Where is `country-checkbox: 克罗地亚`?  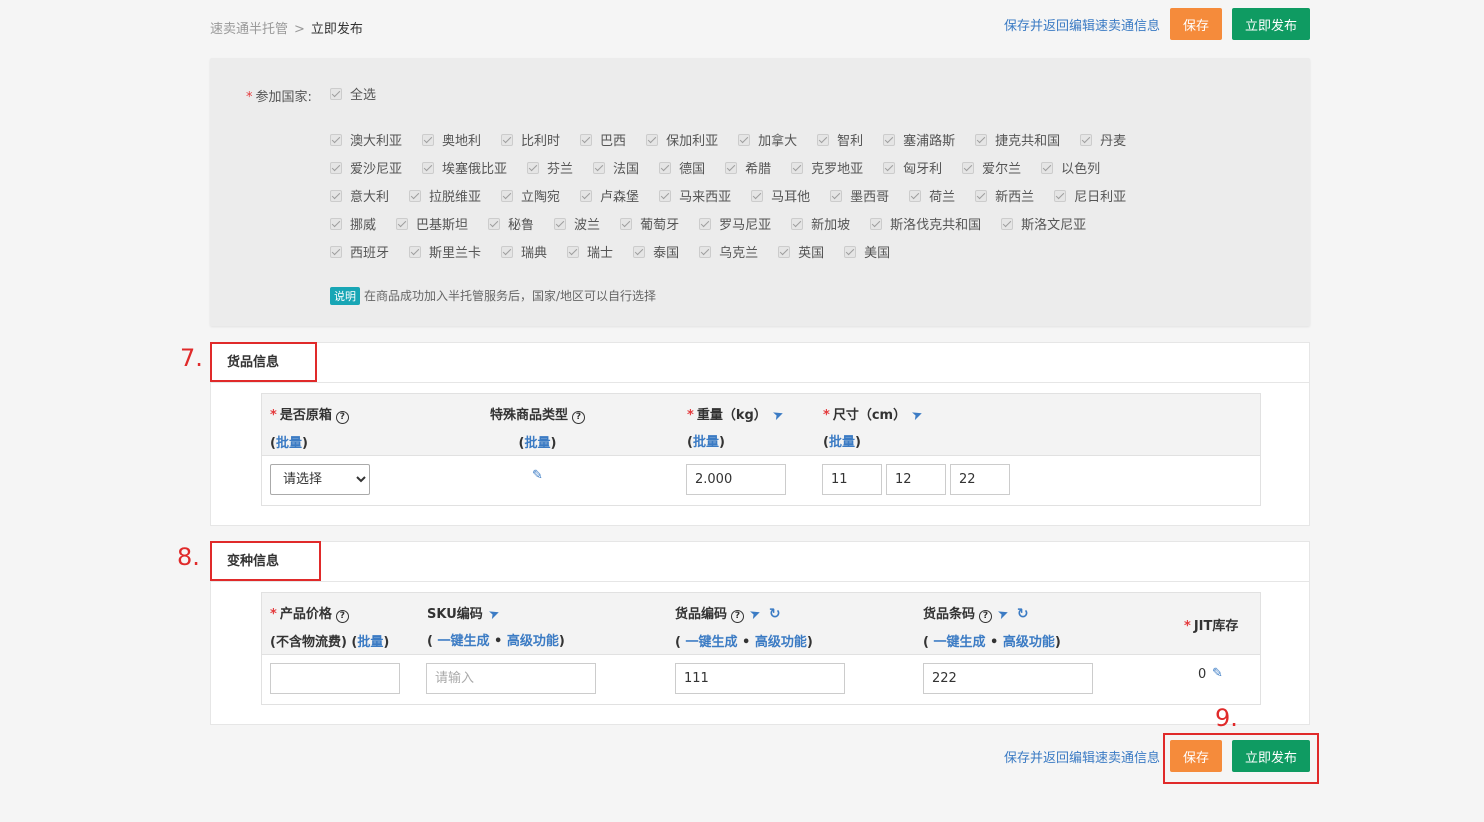
country-checkbox: 克罗地亚 is located at coordinates (827, 167).